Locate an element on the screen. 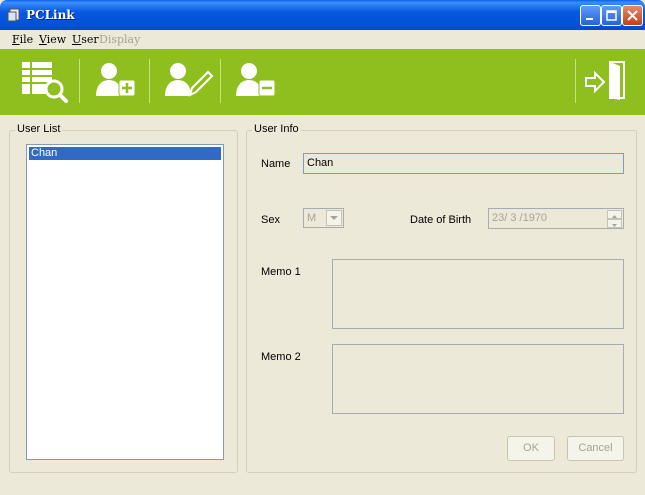 The image size is (645, 495). close-icon is located at coordinates (632, 15).